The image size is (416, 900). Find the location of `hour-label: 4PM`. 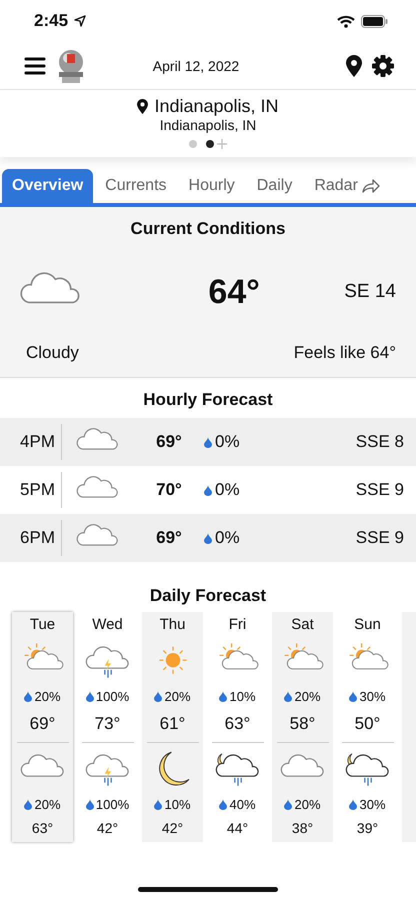

hour-label: 4PM is located at coordinates (31, 442).